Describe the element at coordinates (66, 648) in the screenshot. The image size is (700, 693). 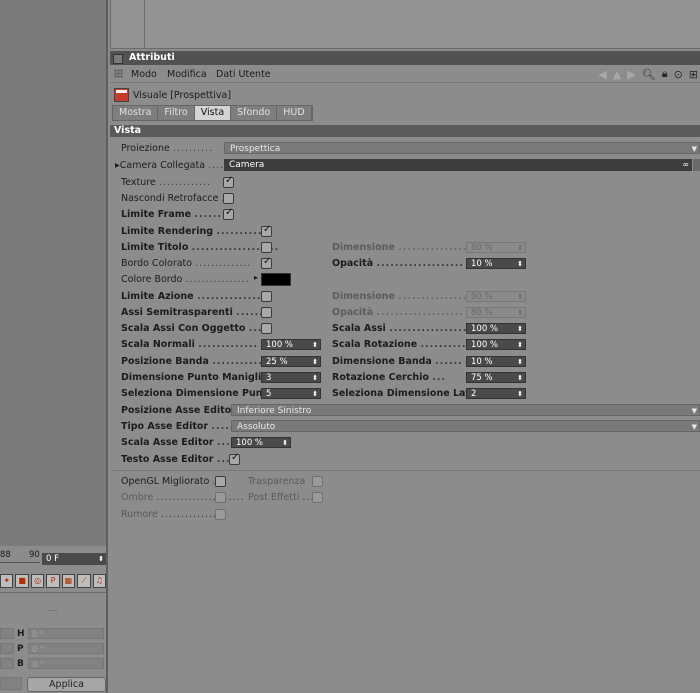
I see `coord-p-field: 0 °` at that location.